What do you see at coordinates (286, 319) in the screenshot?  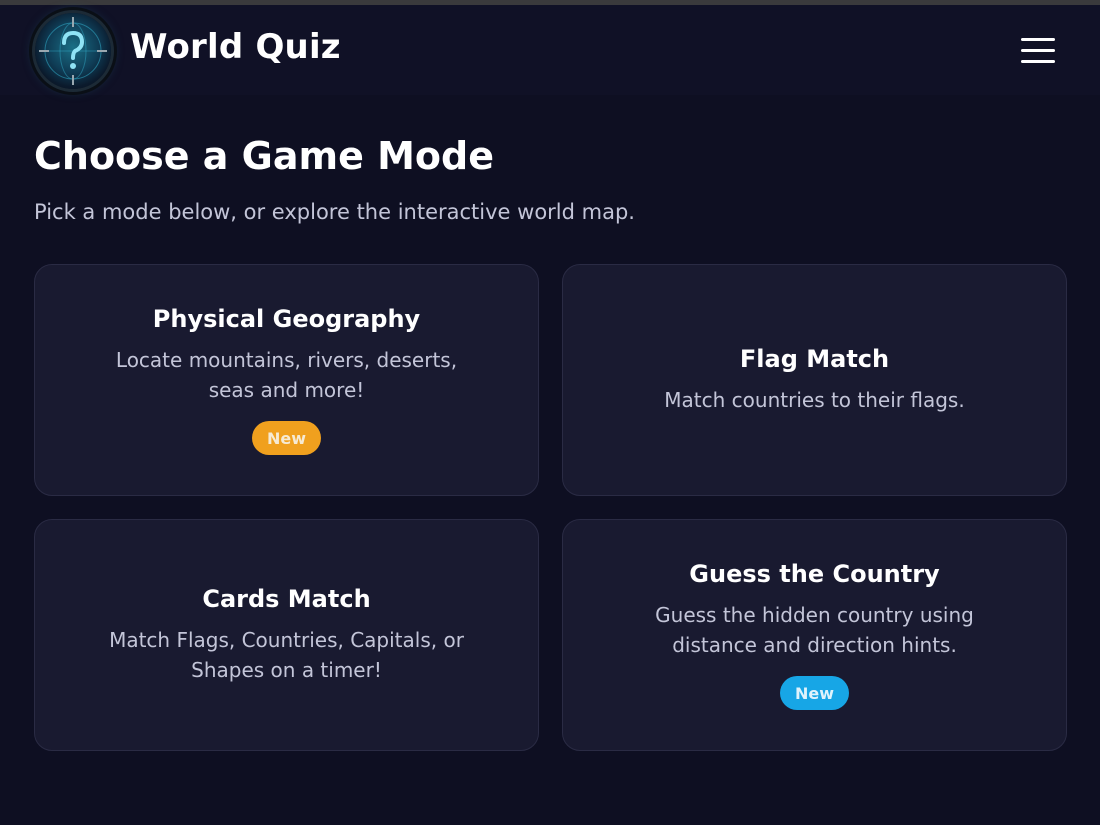 I see `card-title: Physical Geography` at bounding box center [286, 319].